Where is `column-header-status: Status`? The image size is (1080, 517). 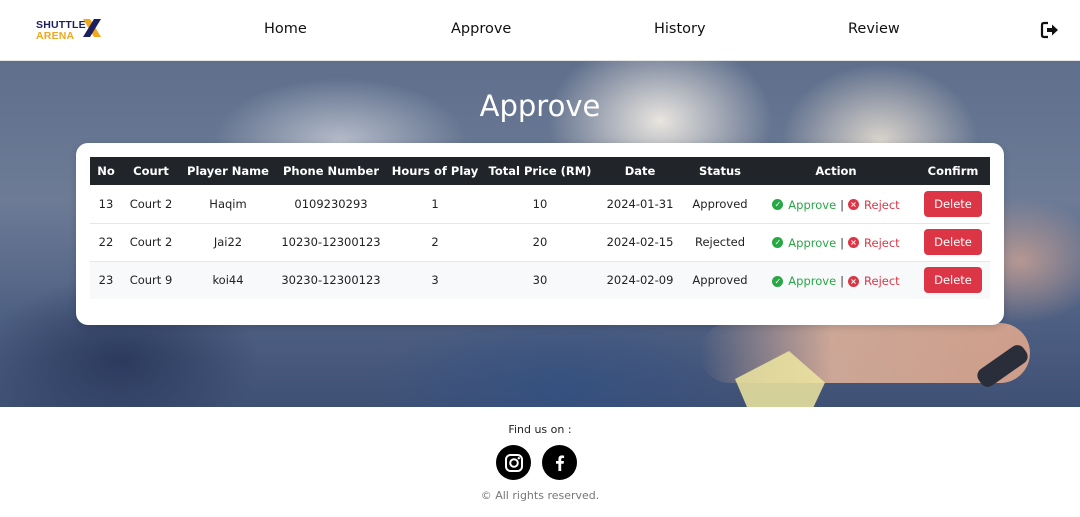 column-header-status: Status is located at coordinates (720, 171).